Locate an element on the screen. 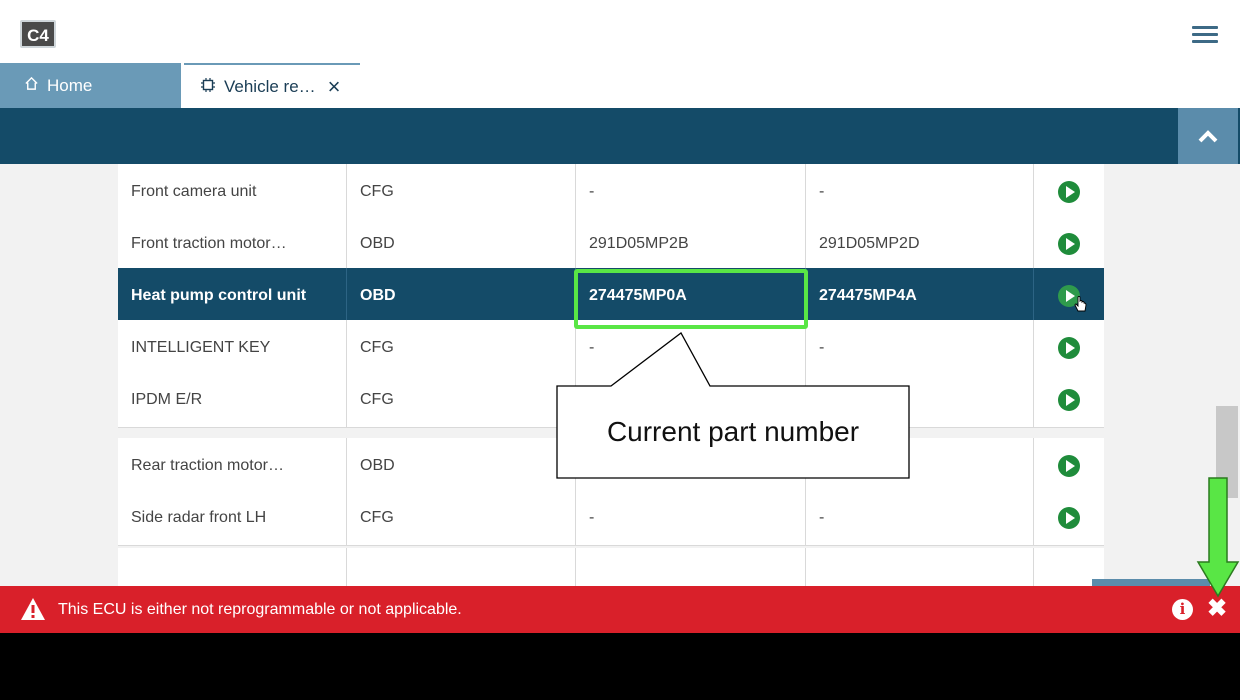 The width and height of the screenshot is (1240, 700). scrollbar-thumb is located at coordinates (1227, 452).